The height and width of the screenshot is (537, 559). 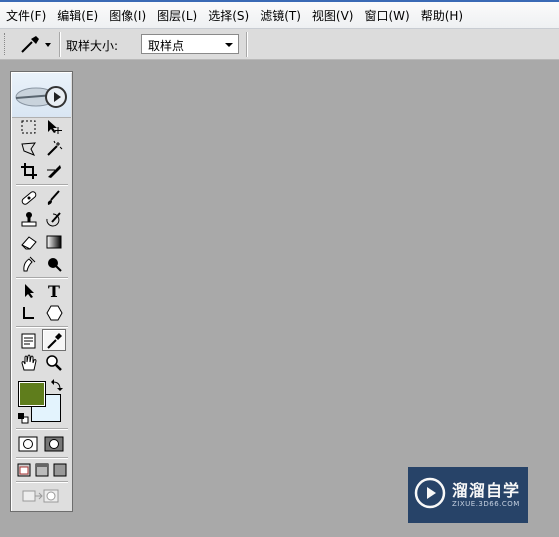 I want to click on dodge-tool, so click(x=54, y=263).